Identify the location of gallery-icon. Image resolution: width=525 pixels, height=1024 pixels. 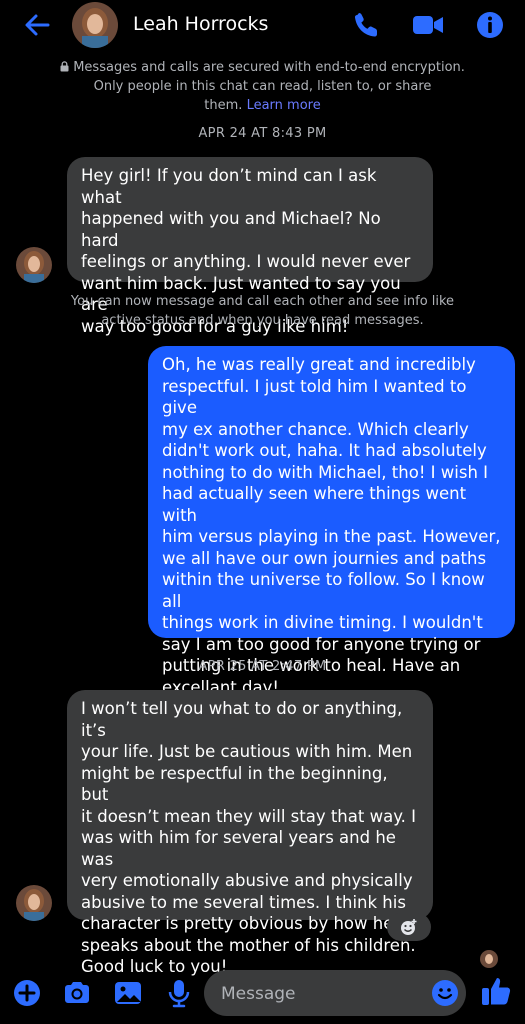
(128, 993).